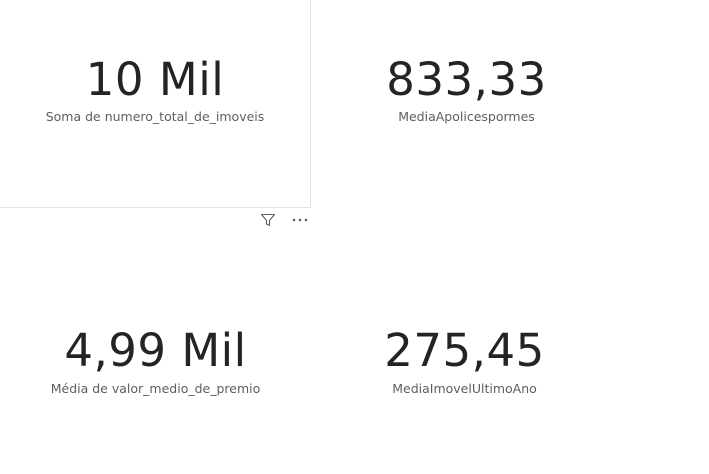 The width and height of the screenshot is (709, 474). I want to click on filter-icon, so click(268, 220).